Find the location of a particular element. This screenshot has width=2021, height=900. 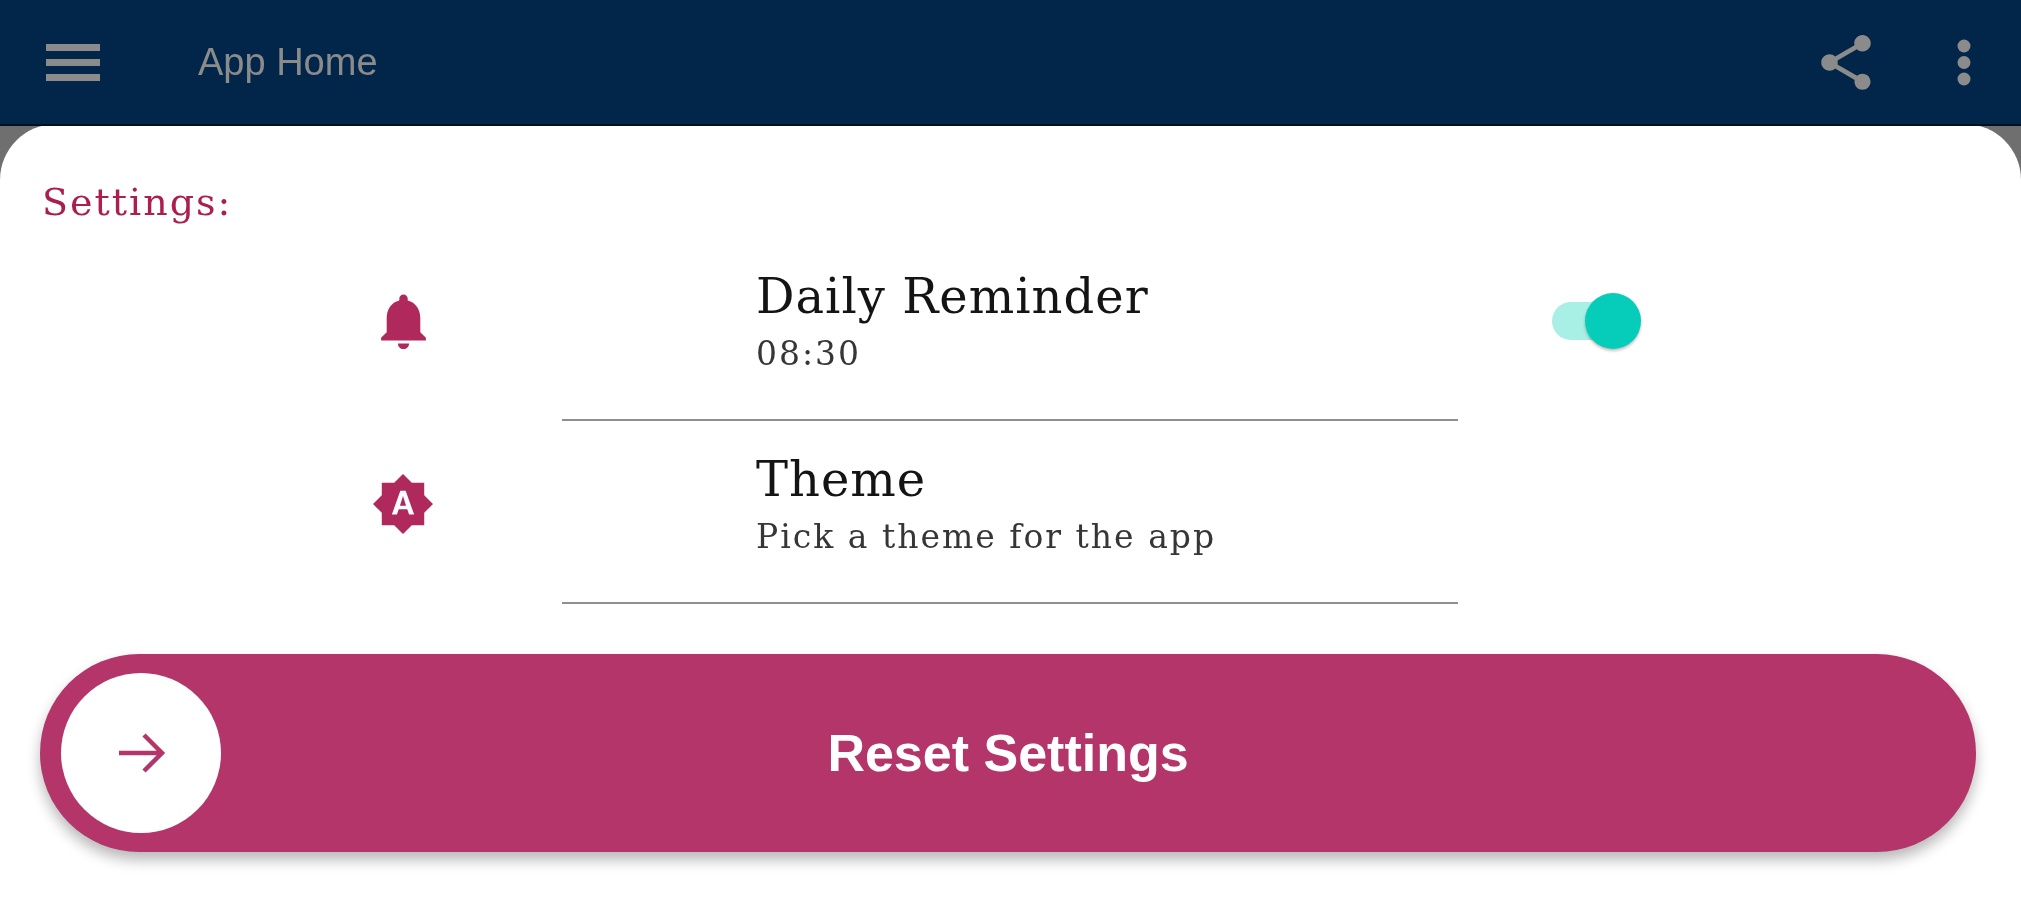

setting-subtitle: Pick a theme for the app is located at coordinates (986, 537).